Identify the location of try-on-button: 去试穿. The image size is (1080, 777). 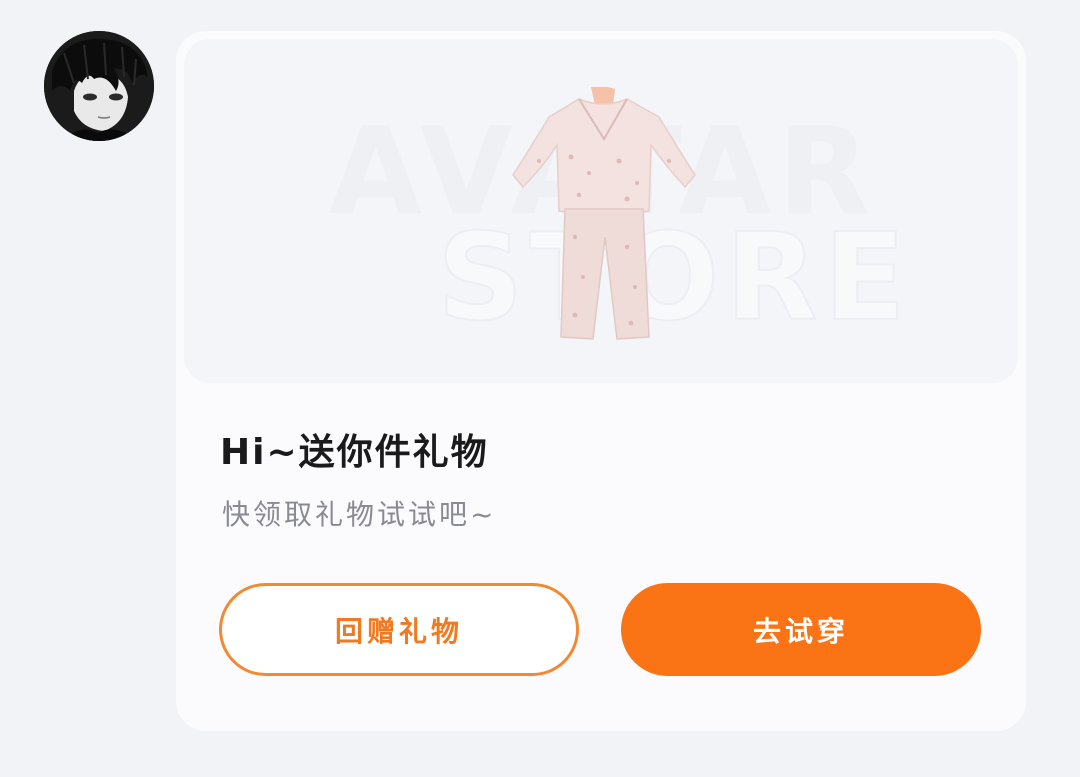
(801, 629).